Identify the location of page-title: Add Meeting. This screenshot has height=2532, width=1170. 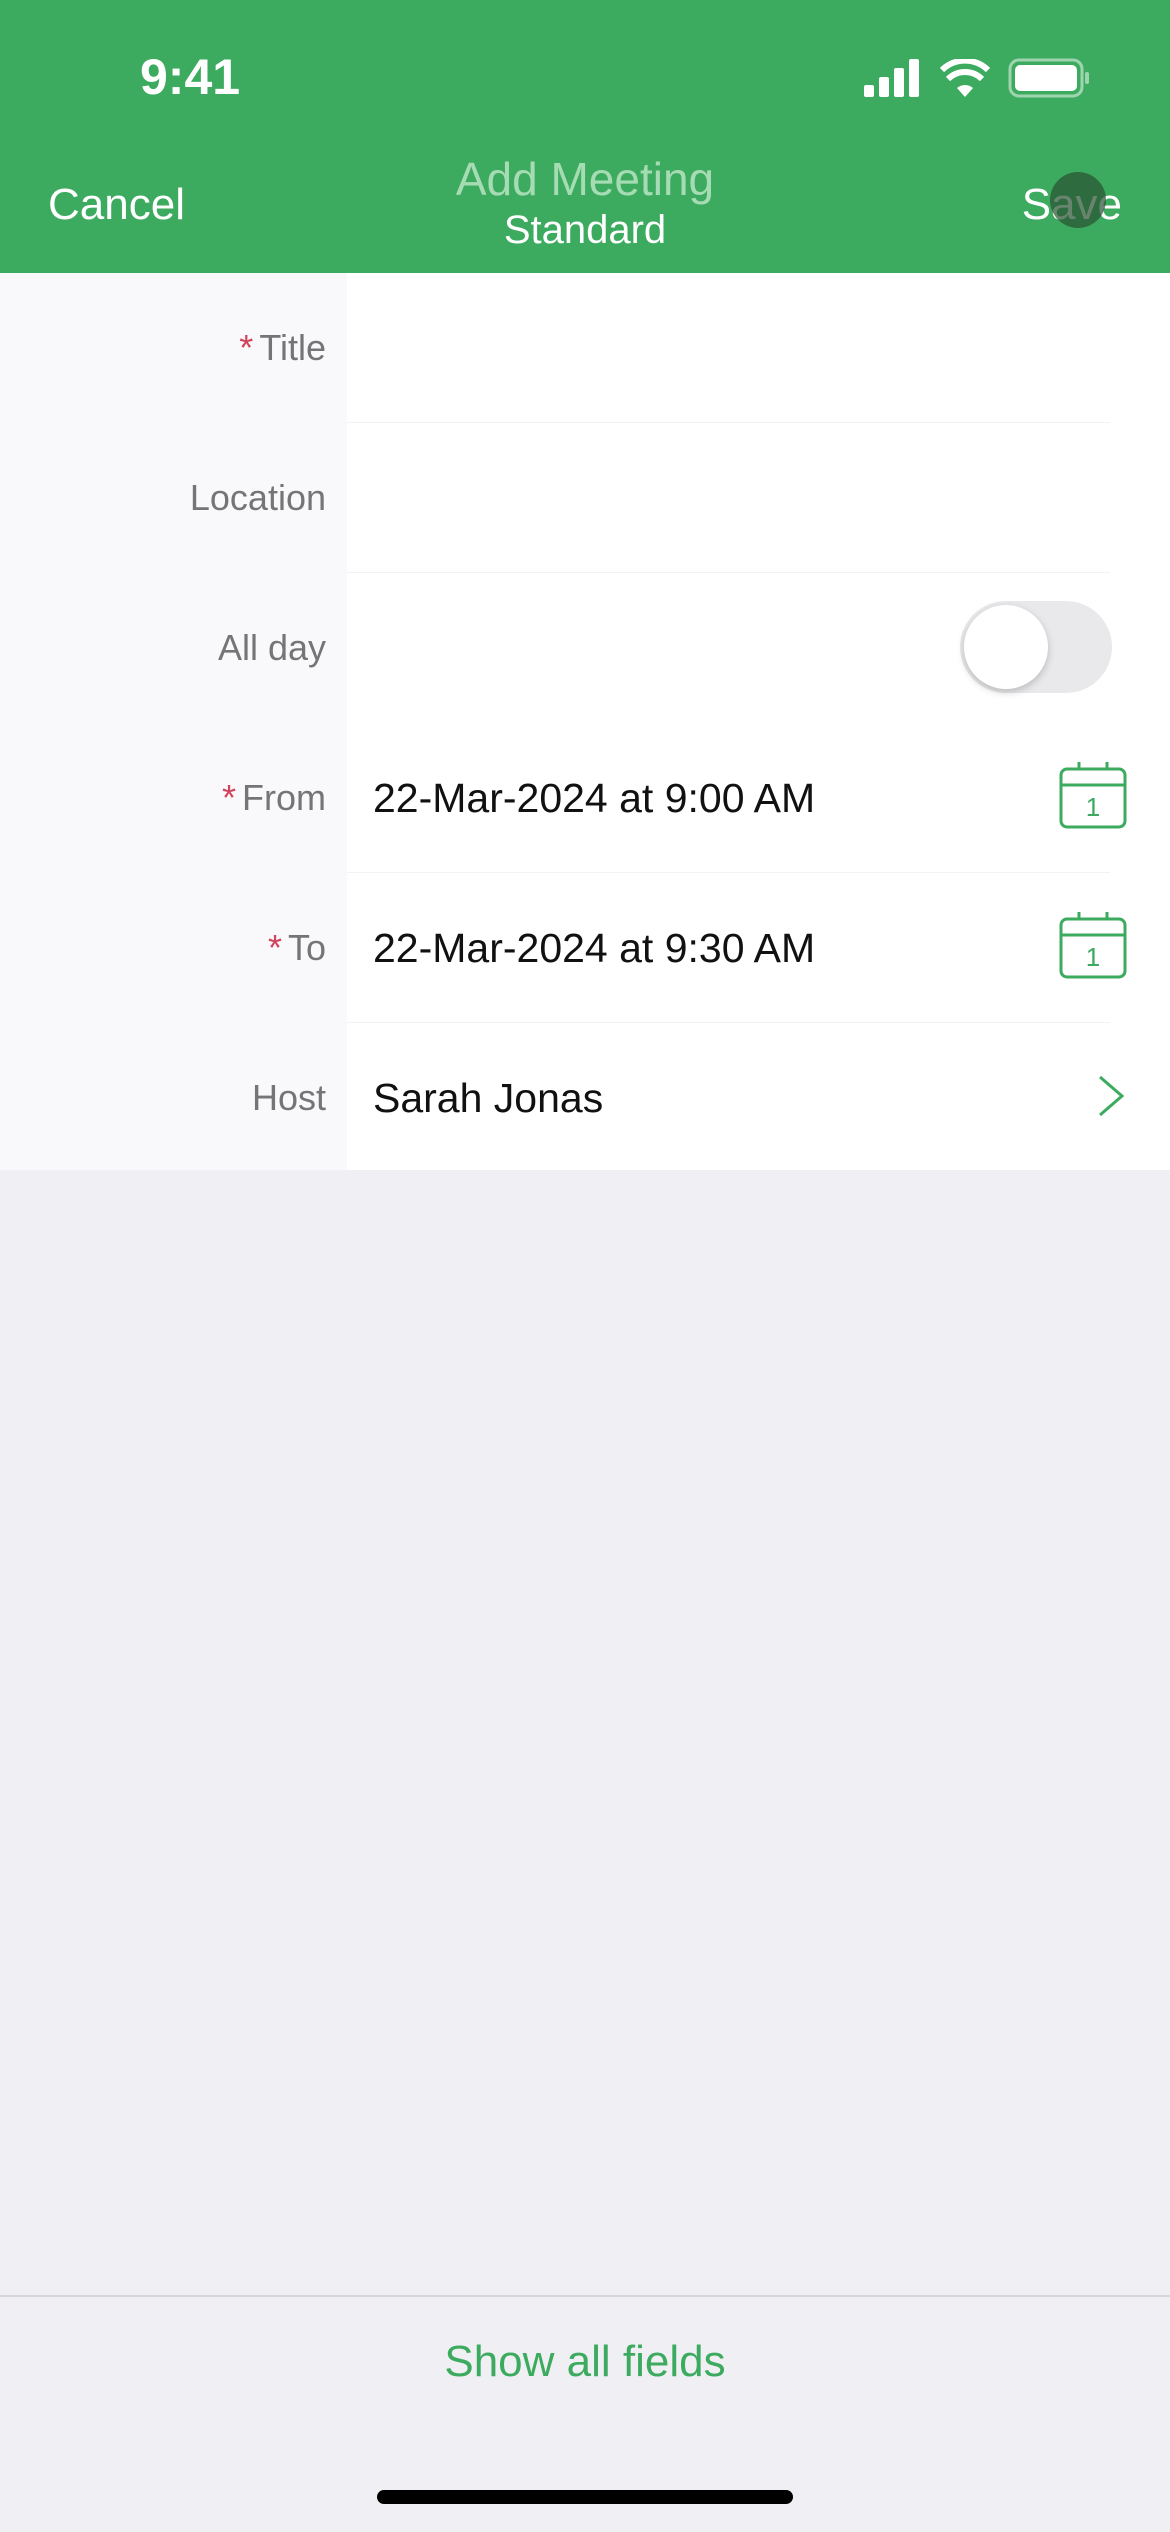
(585, 179).